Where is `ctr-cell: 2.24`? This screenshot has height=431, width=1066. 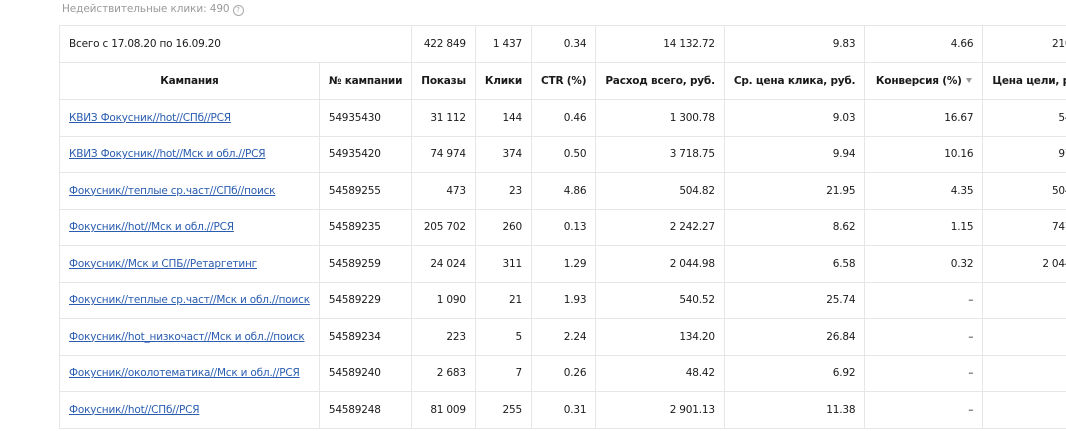
ctr-cell: 2.24 is located at coordinates (563, 337).